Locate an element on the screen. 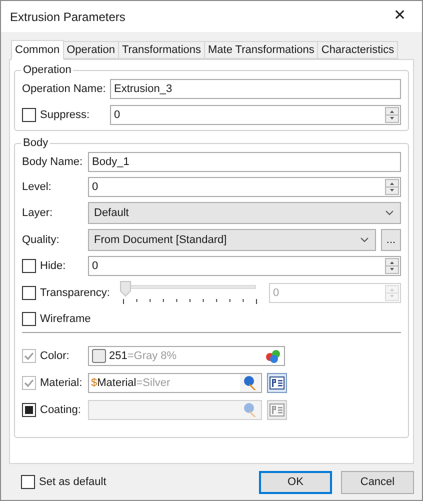 The height and width of the screenshot is (501, 423). material-value: $Material=Silver is located at coordinates (131, 383).